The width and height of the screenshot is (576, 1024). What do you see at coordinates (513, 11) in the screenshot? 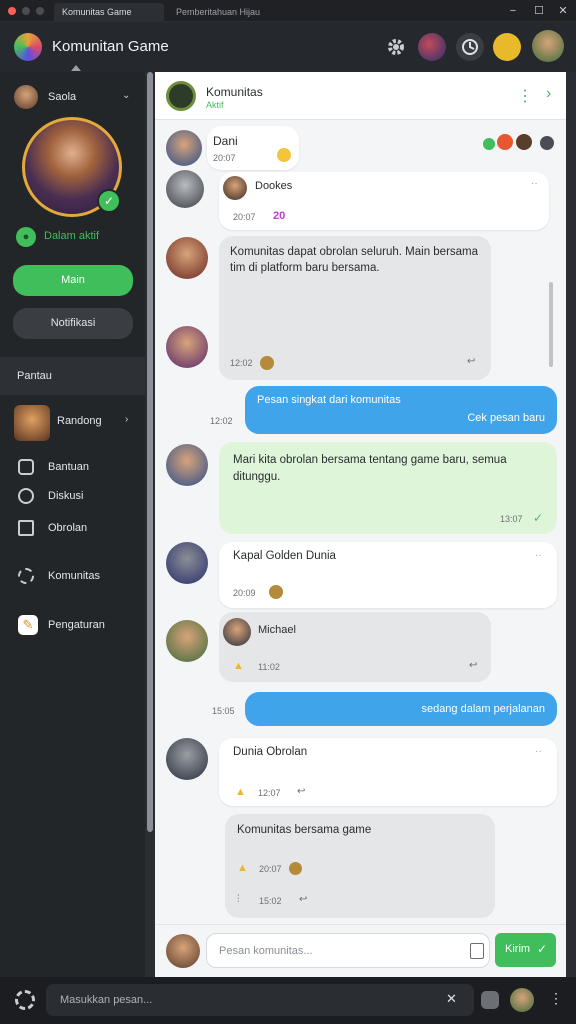
I see `minimize-icon: −` at bounding box center [513, 11].